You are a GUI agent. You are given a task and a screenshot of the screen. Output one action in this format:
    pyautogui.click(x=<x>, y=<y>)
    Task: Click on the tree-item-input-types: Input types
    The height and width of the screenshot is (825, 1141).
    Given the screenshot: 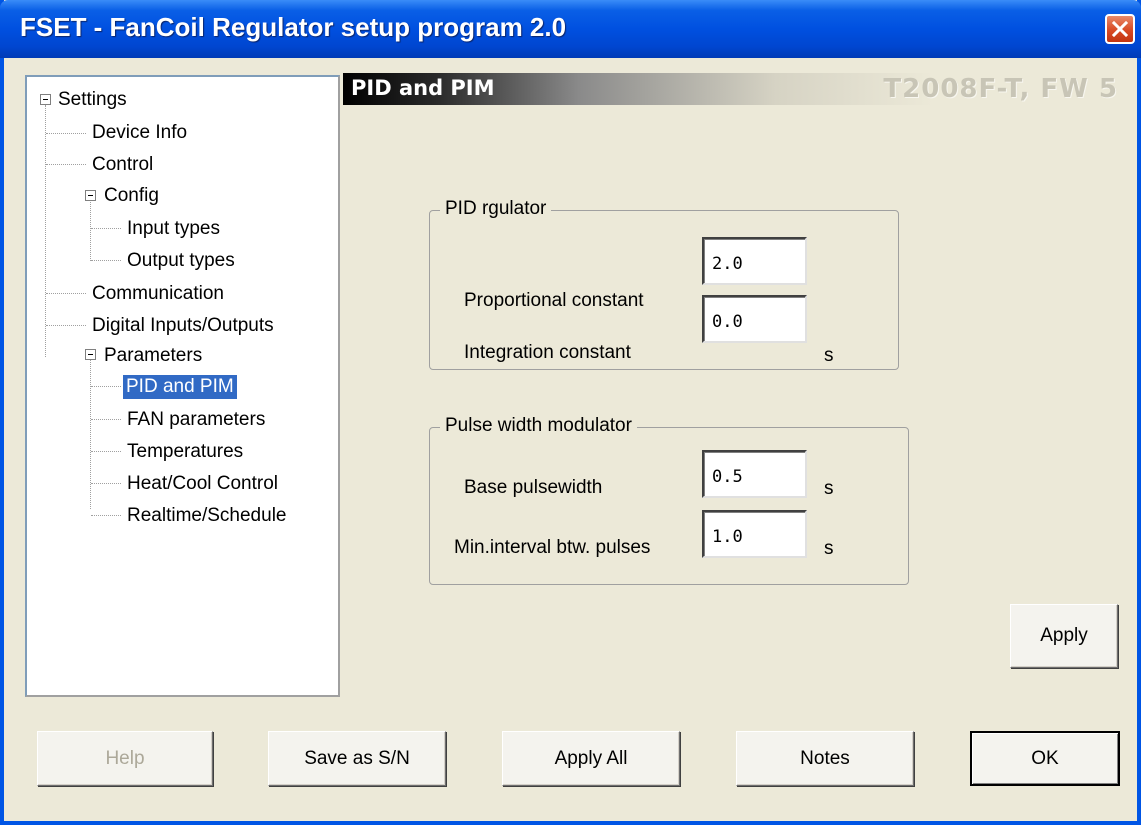 What is the action you would take?
    pyautogui.click(x=173, y=229)
    